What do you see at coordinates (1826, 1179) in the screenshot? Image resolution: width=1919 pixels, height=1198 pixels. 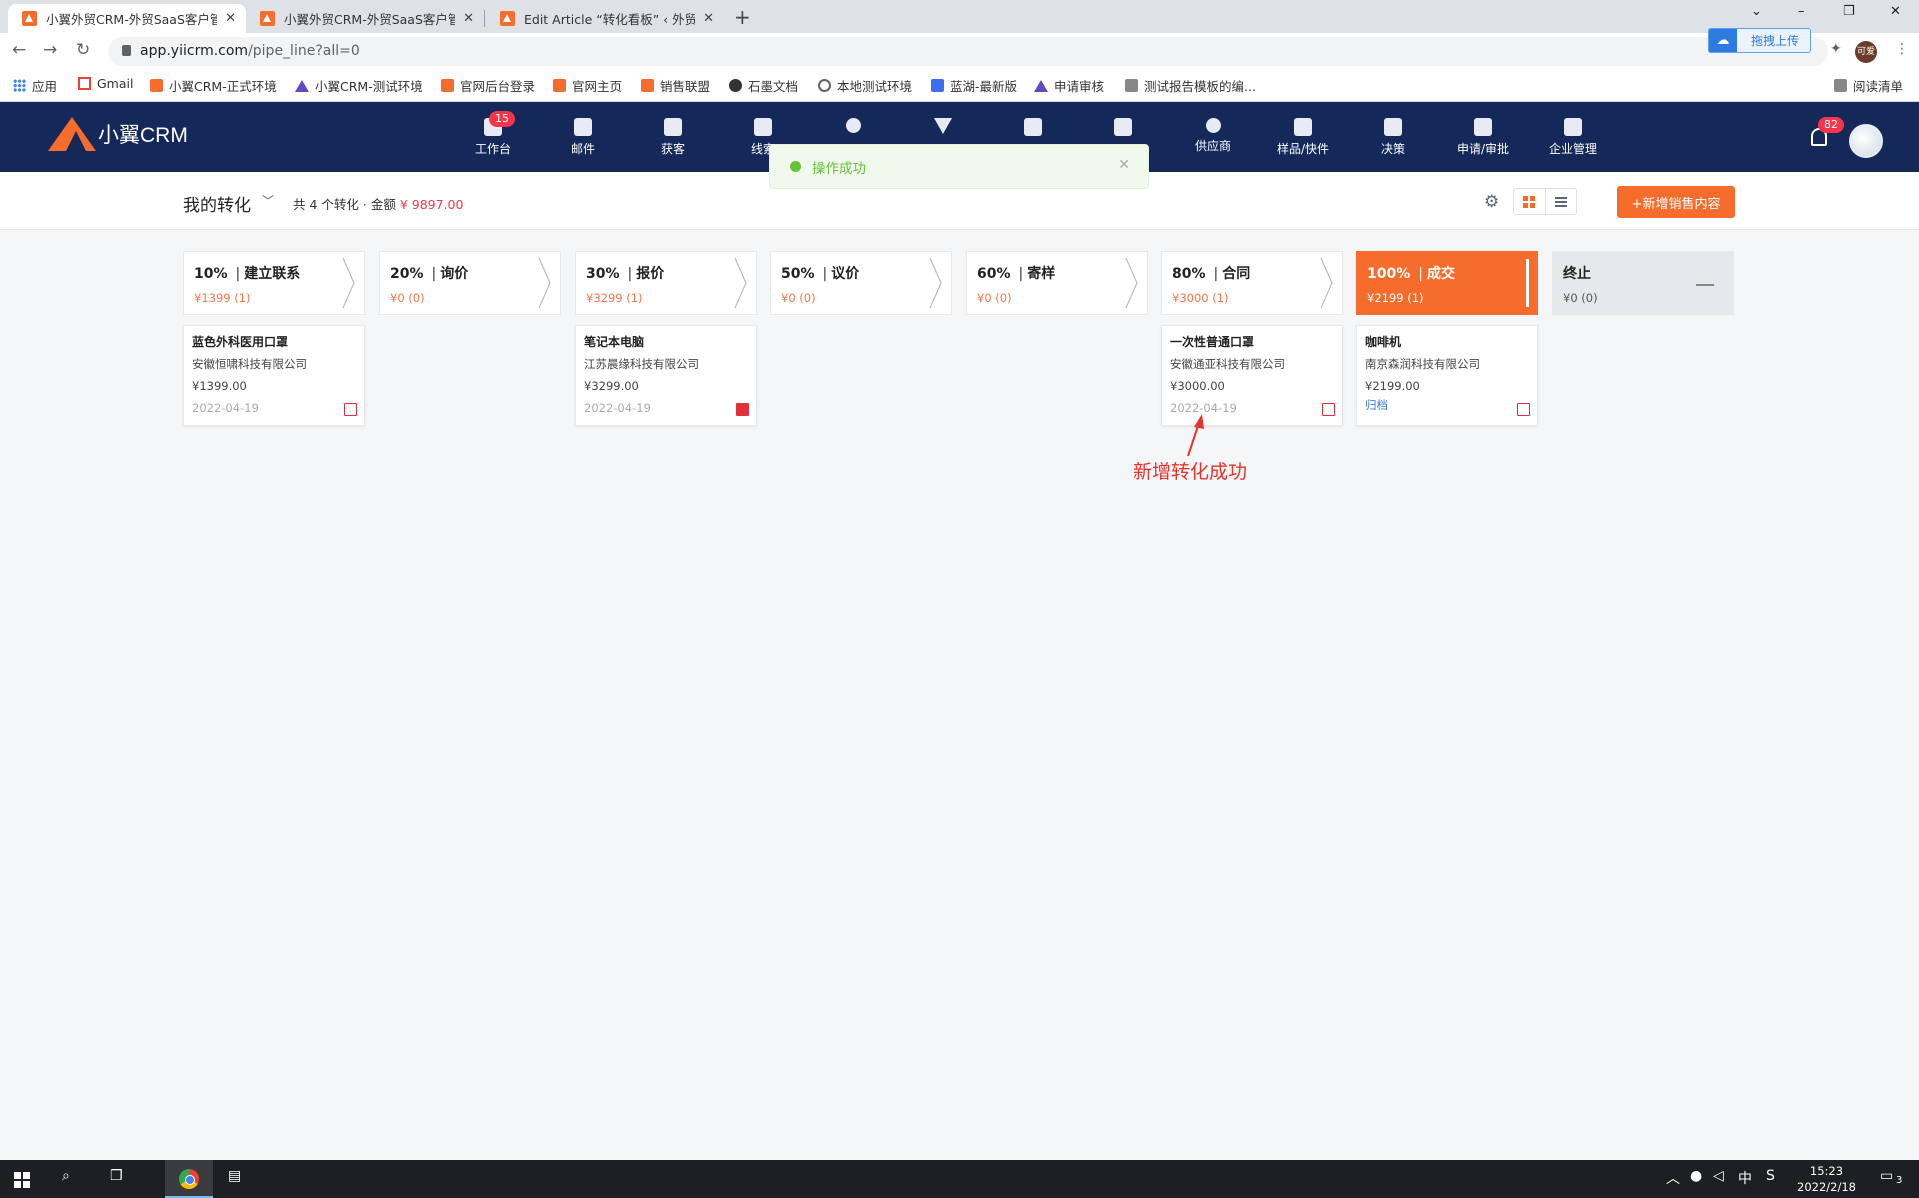 I see `clock: 15:23 2022/2/18` at bounding box center [1826, 1179].